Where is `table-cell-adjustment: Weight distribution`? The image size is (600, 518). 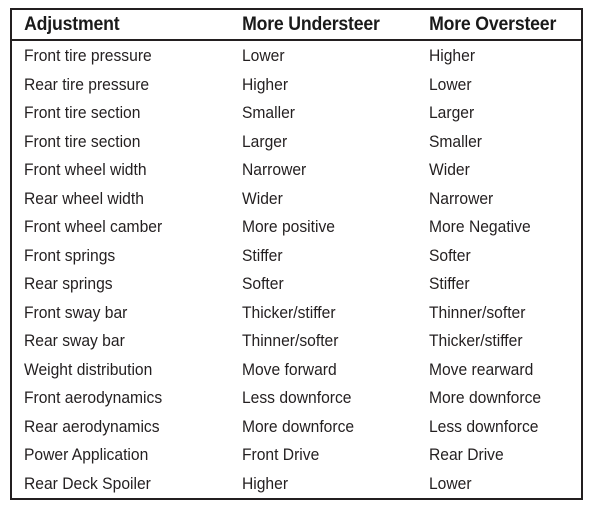
table-cell-adjustment: Weight distribution is located at coordinates (88, 369).